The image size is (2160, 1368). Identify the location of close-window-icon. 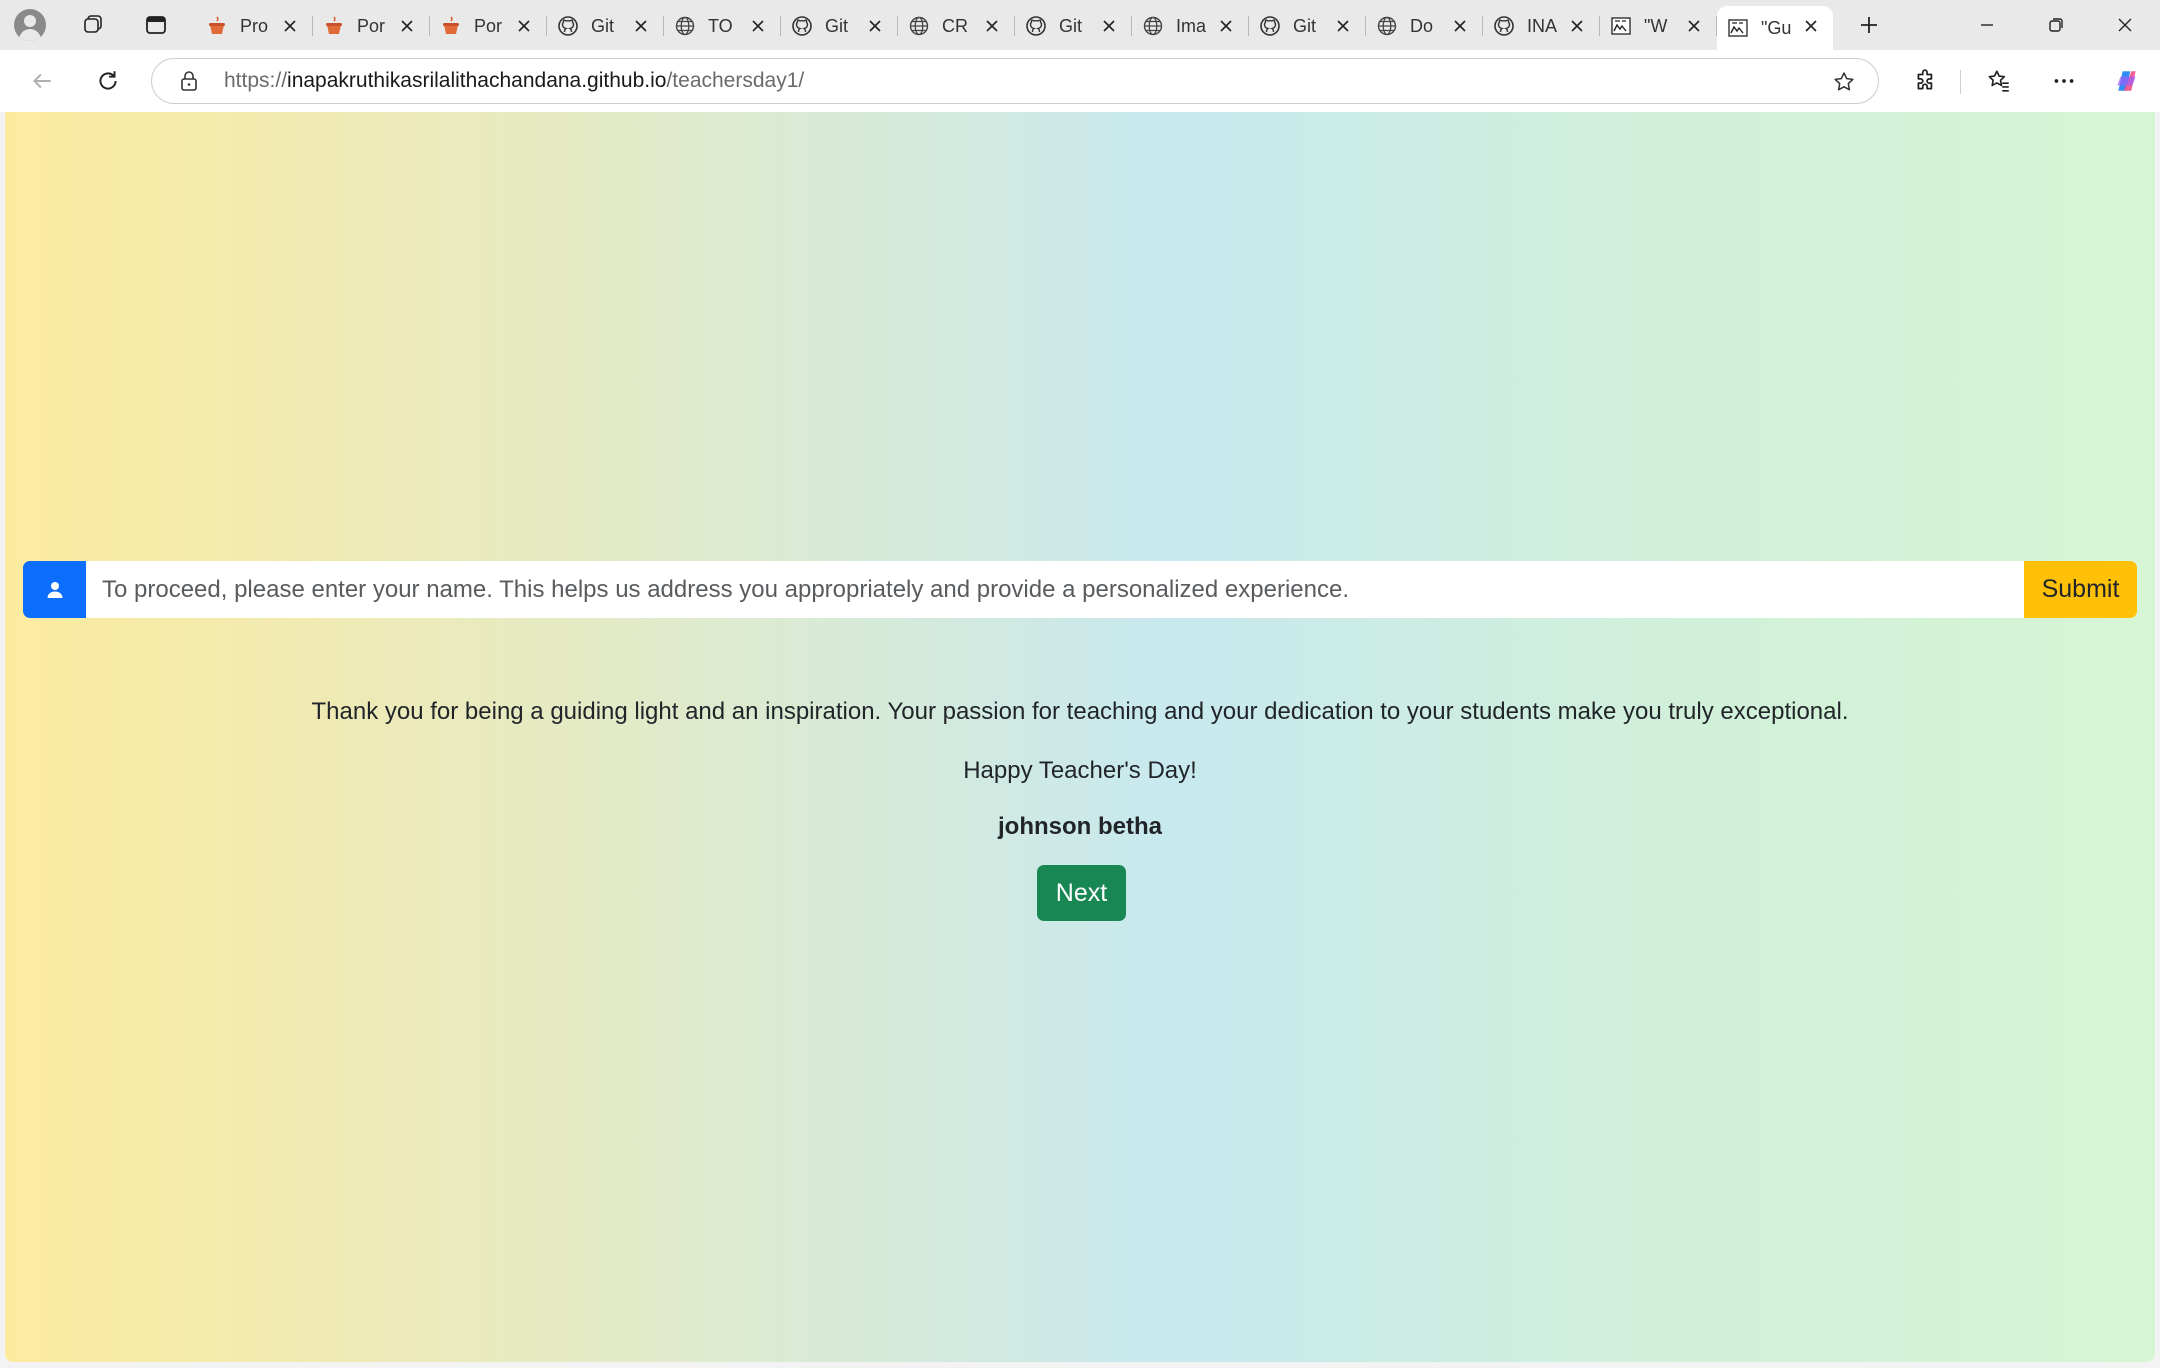
(2125, 25).